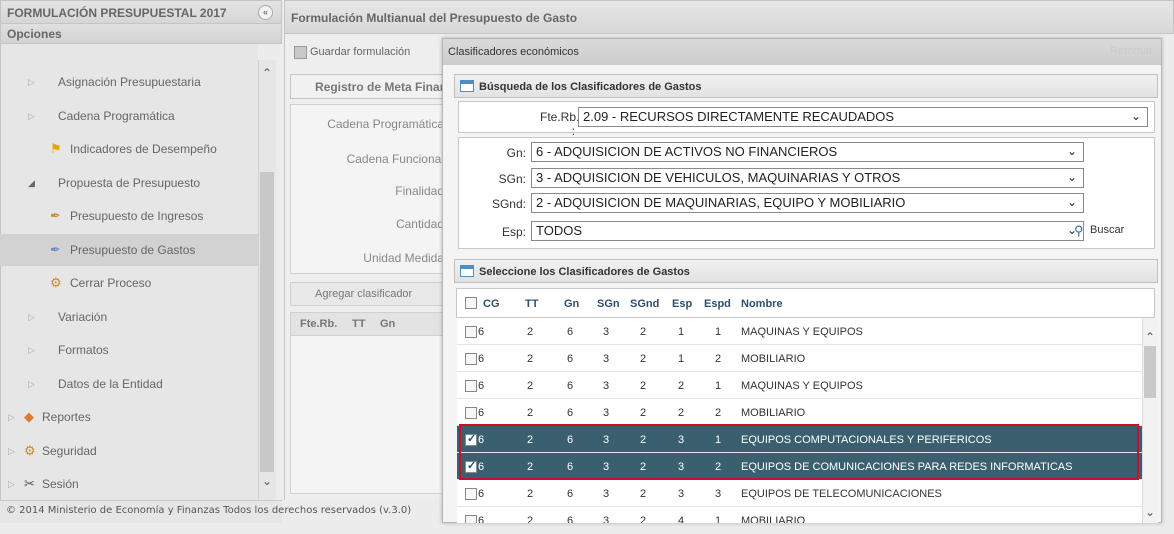  Describe the element at coordinates (681, 494) in the screenshot. I see `cell-esp: 3` at that location.